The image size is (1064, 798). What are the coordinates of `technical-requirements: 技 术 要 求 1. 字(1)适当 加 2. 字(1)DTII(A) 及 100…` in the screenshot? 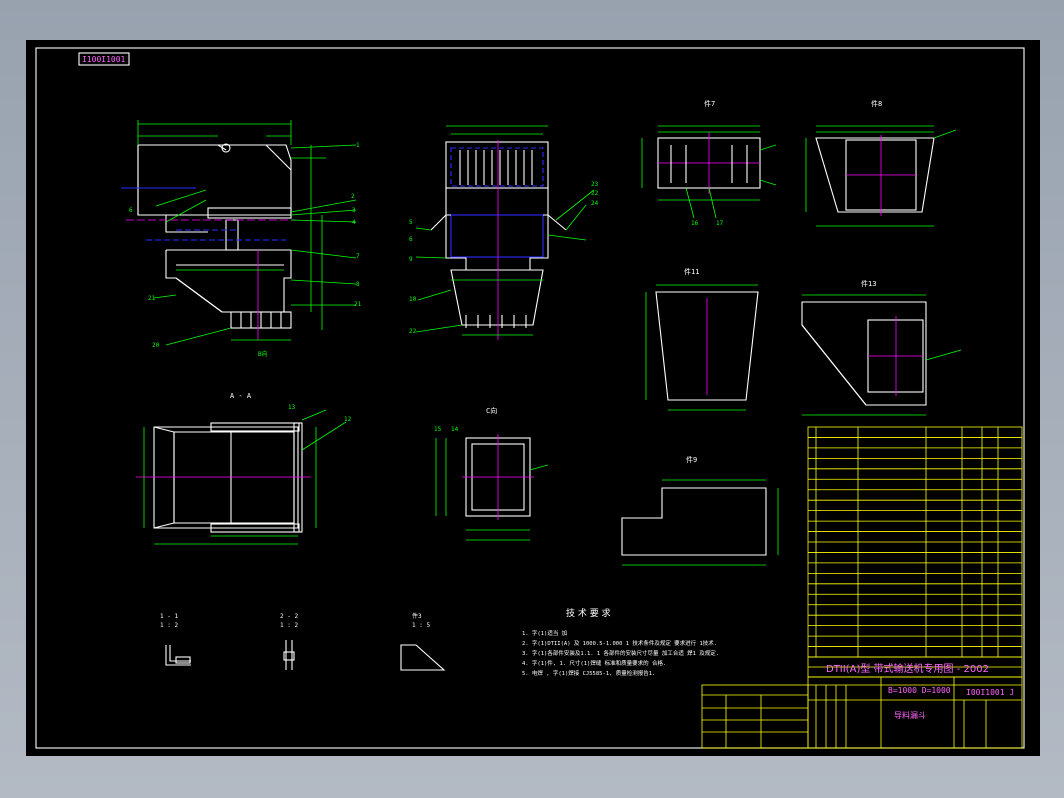 It's located at (620, 642).